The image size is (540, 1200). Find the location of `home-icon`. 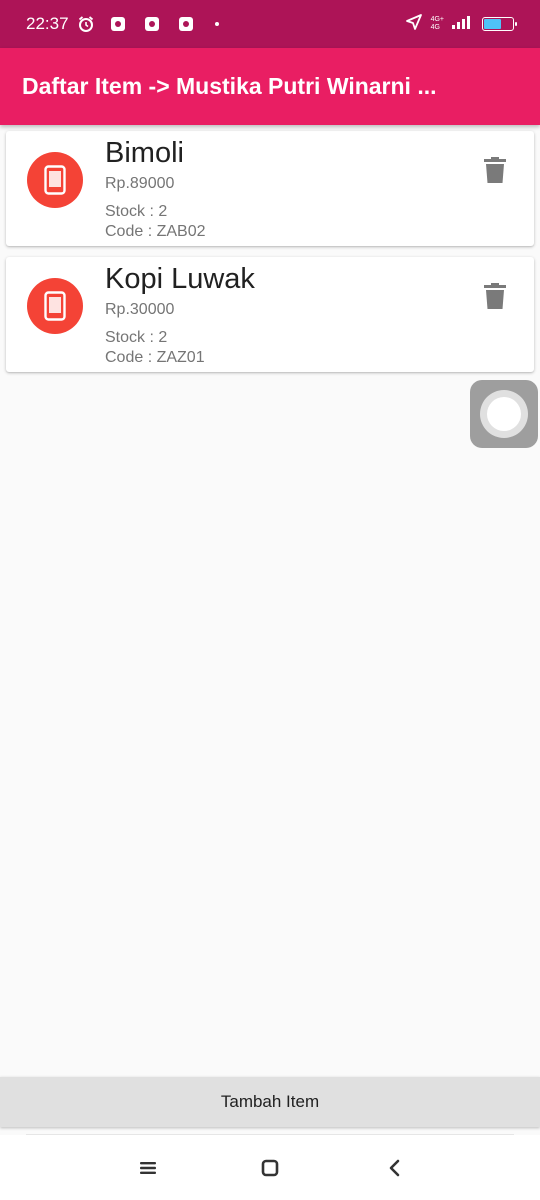

home-icon is located at coordinates (270, 1168).